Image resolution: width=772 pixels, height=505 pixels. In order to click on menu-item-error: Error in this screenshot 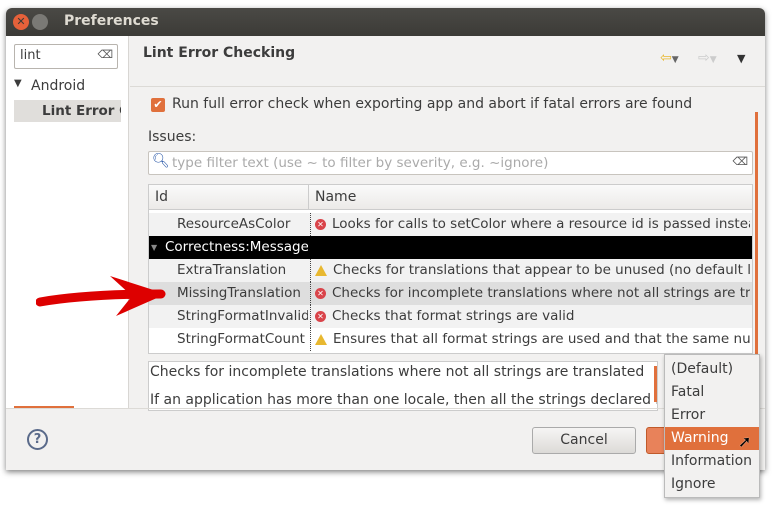, I will do `click(712, 415)`.